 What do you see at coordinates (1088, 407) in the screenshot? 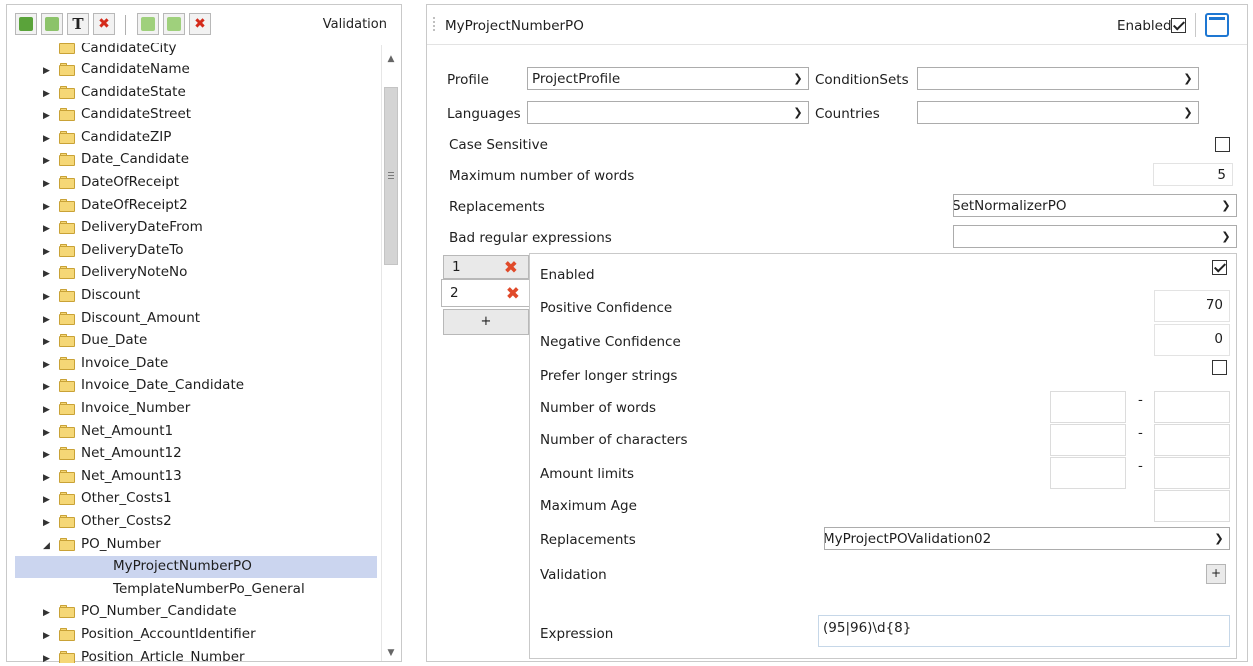
I see `num-words-min-input` at bounding box center [1088, 407].